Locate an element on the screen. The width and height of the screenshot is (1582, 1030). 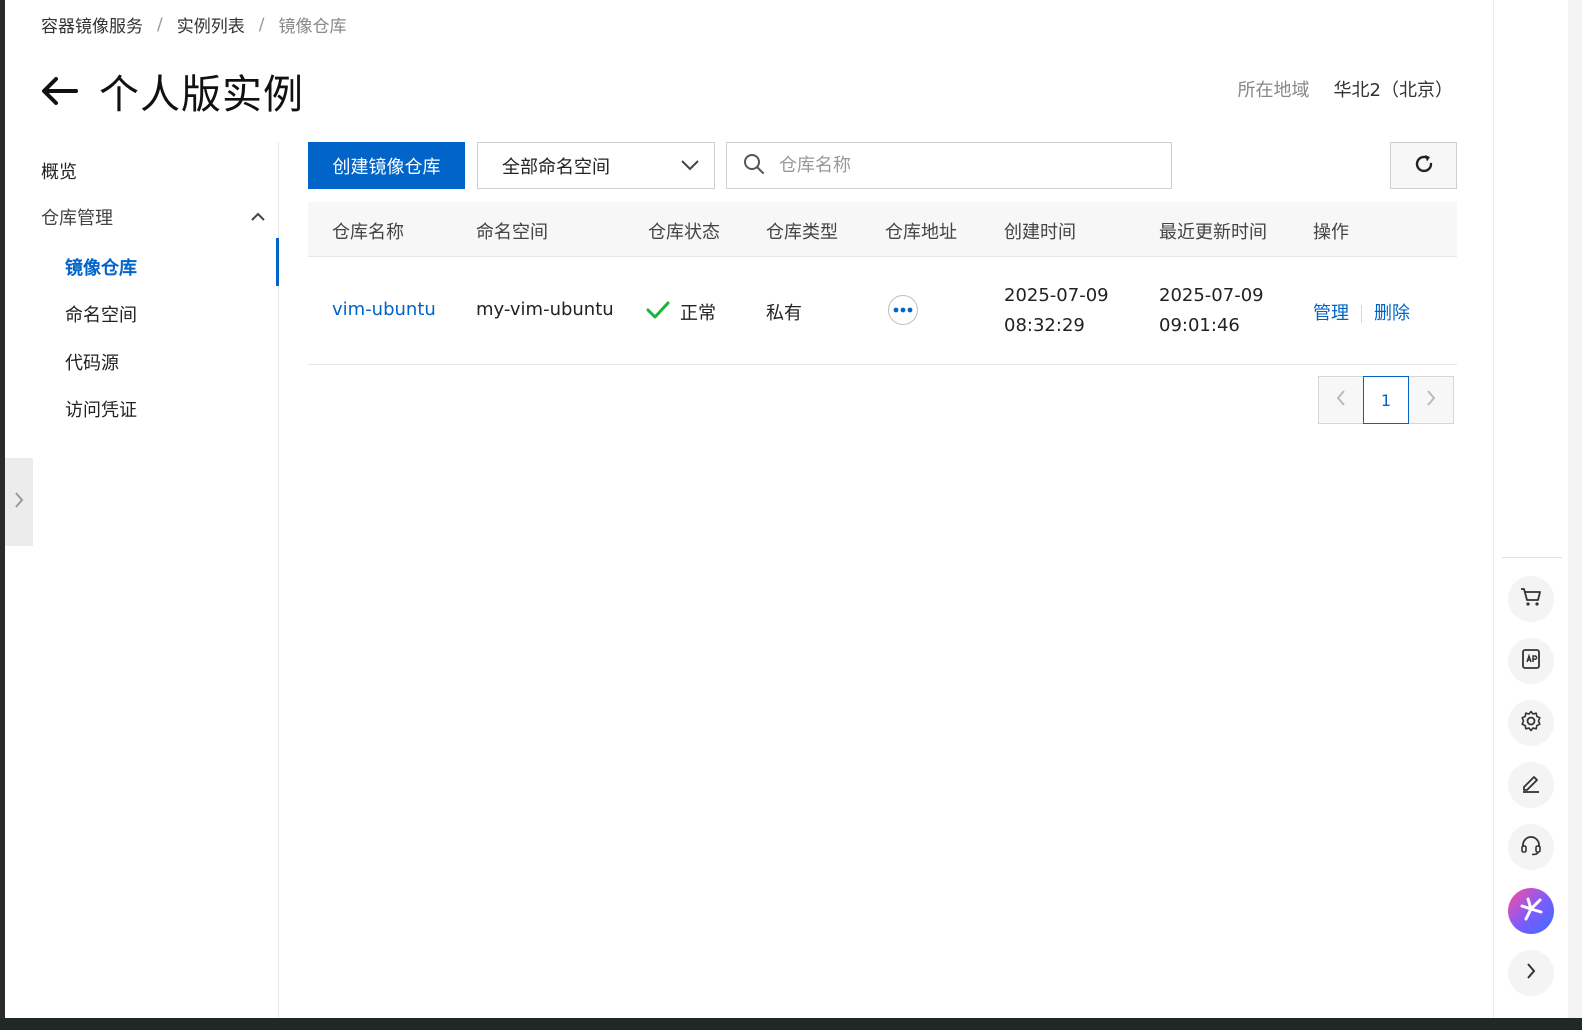
nav-item-image-repo: 镜像仓库 is located at coordinates (101, 267).